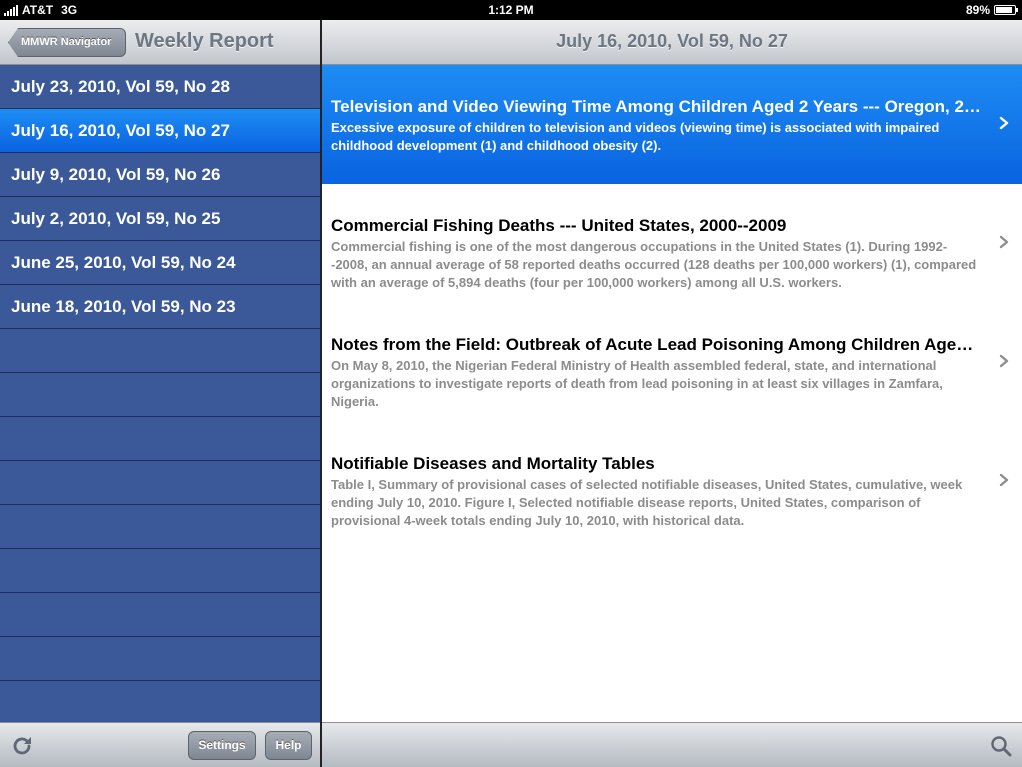 This screenshot has height=767, width=1022. Describe the element at coordinates (493, 463) in the screenshot. I see `article-title: Notifiable Diseases and Mortality Tables` at that location.